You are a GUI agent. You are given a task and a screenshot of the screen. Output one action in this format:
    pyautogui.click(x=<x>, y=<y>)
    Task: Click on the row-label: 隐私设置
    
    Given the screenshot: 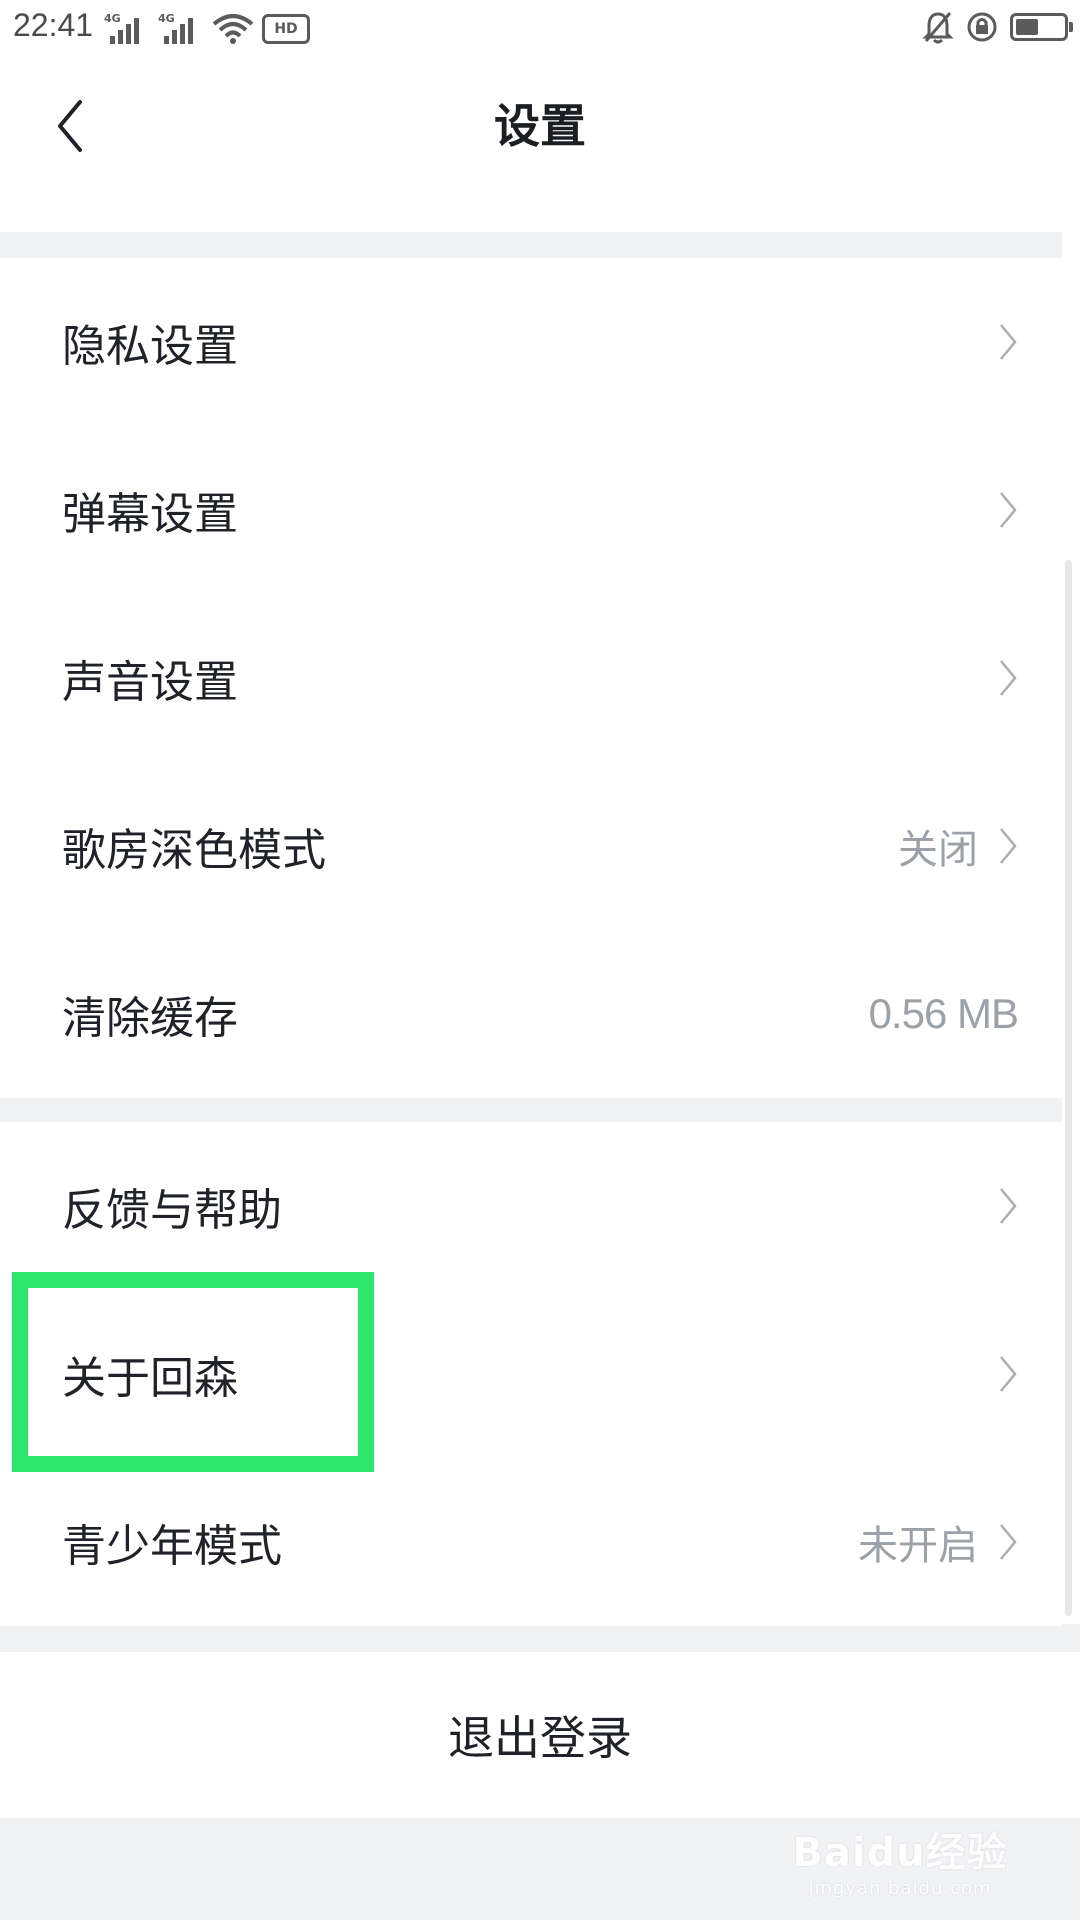 What is the action you would take?
    pyautogui.click(x=150, y=346)
    